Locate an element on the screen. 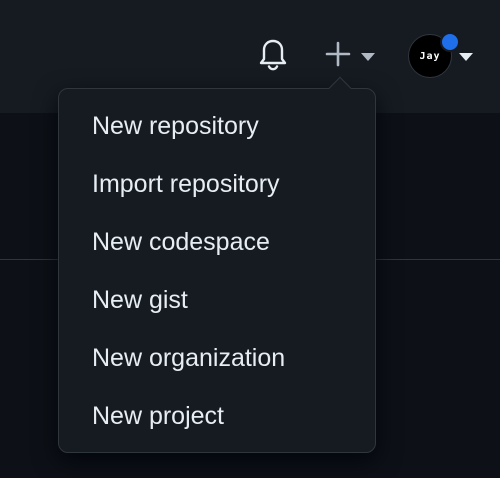  bell-icon is located at coordinates (273, 55).